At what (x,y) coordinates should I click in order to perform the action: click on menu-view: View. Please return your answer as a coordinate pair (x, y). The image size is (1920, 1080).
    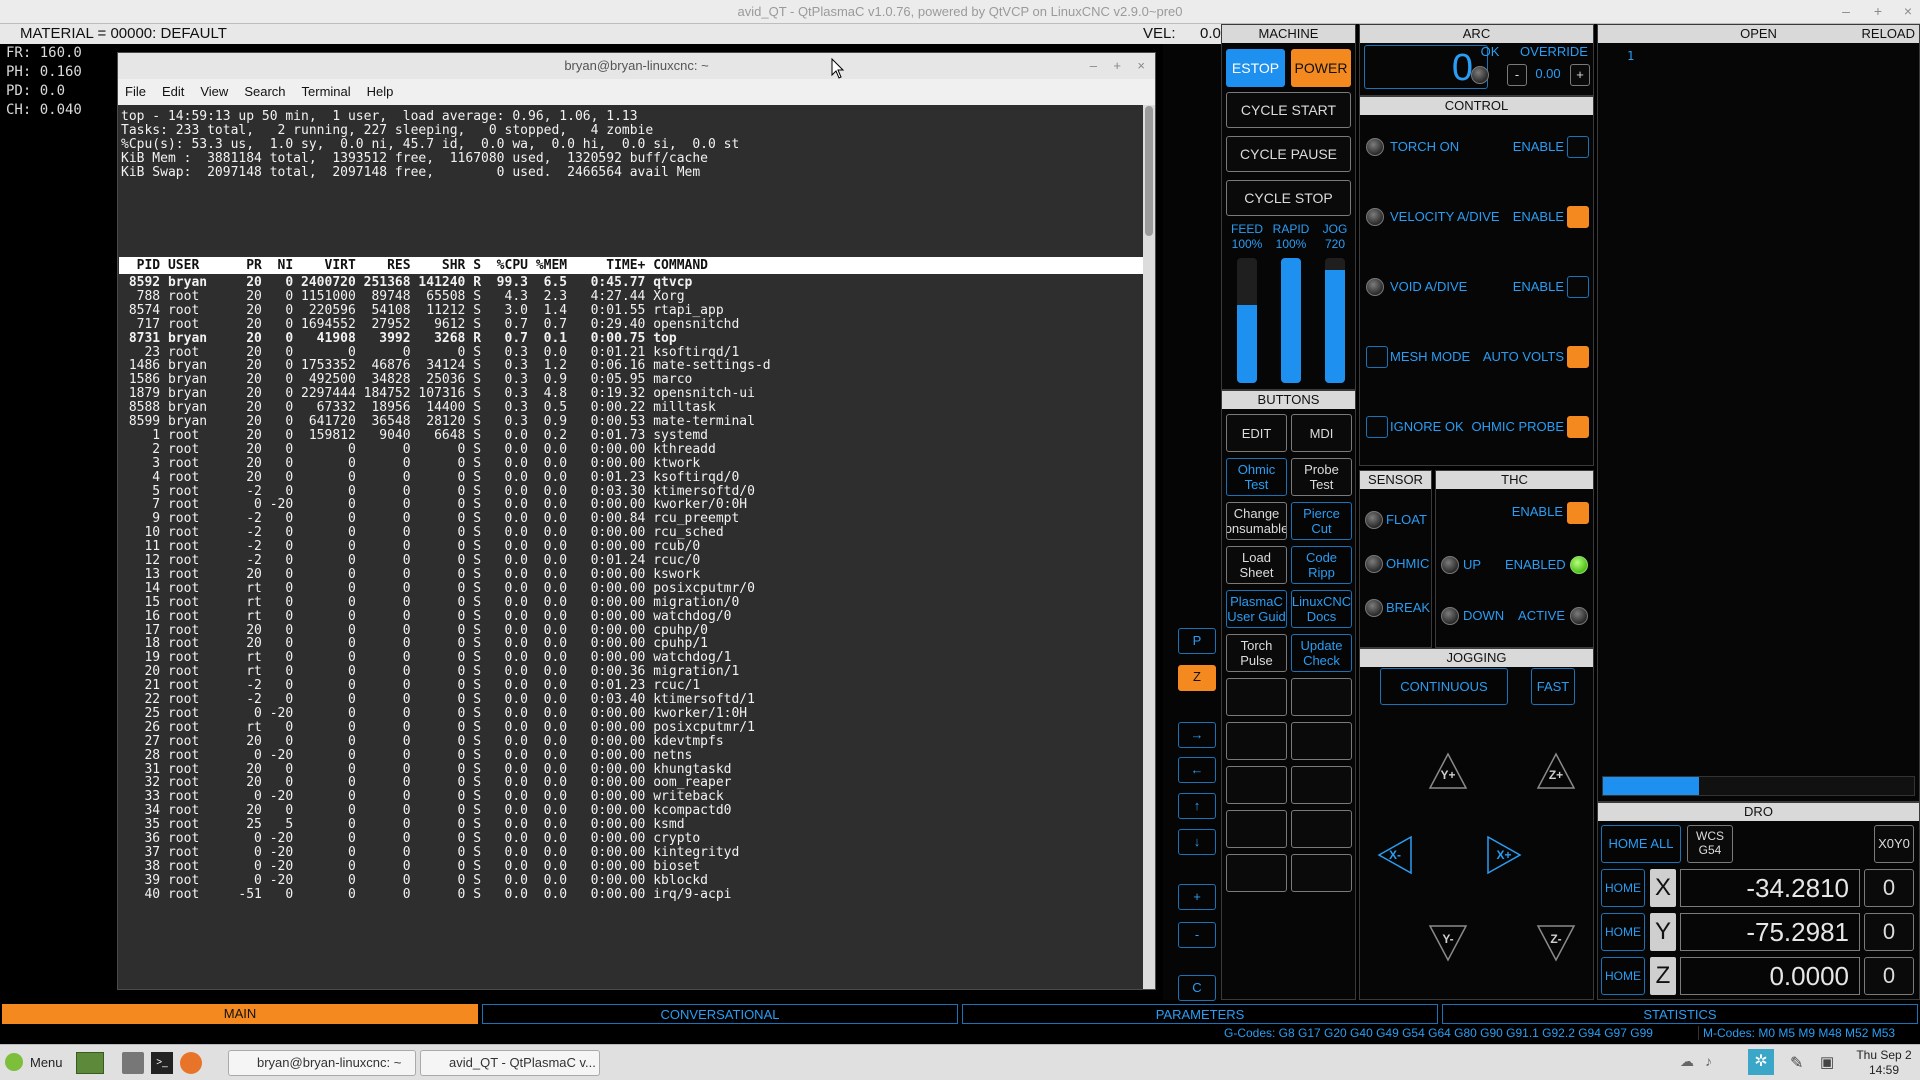
    Looking at the image, I should click on (214, 92).